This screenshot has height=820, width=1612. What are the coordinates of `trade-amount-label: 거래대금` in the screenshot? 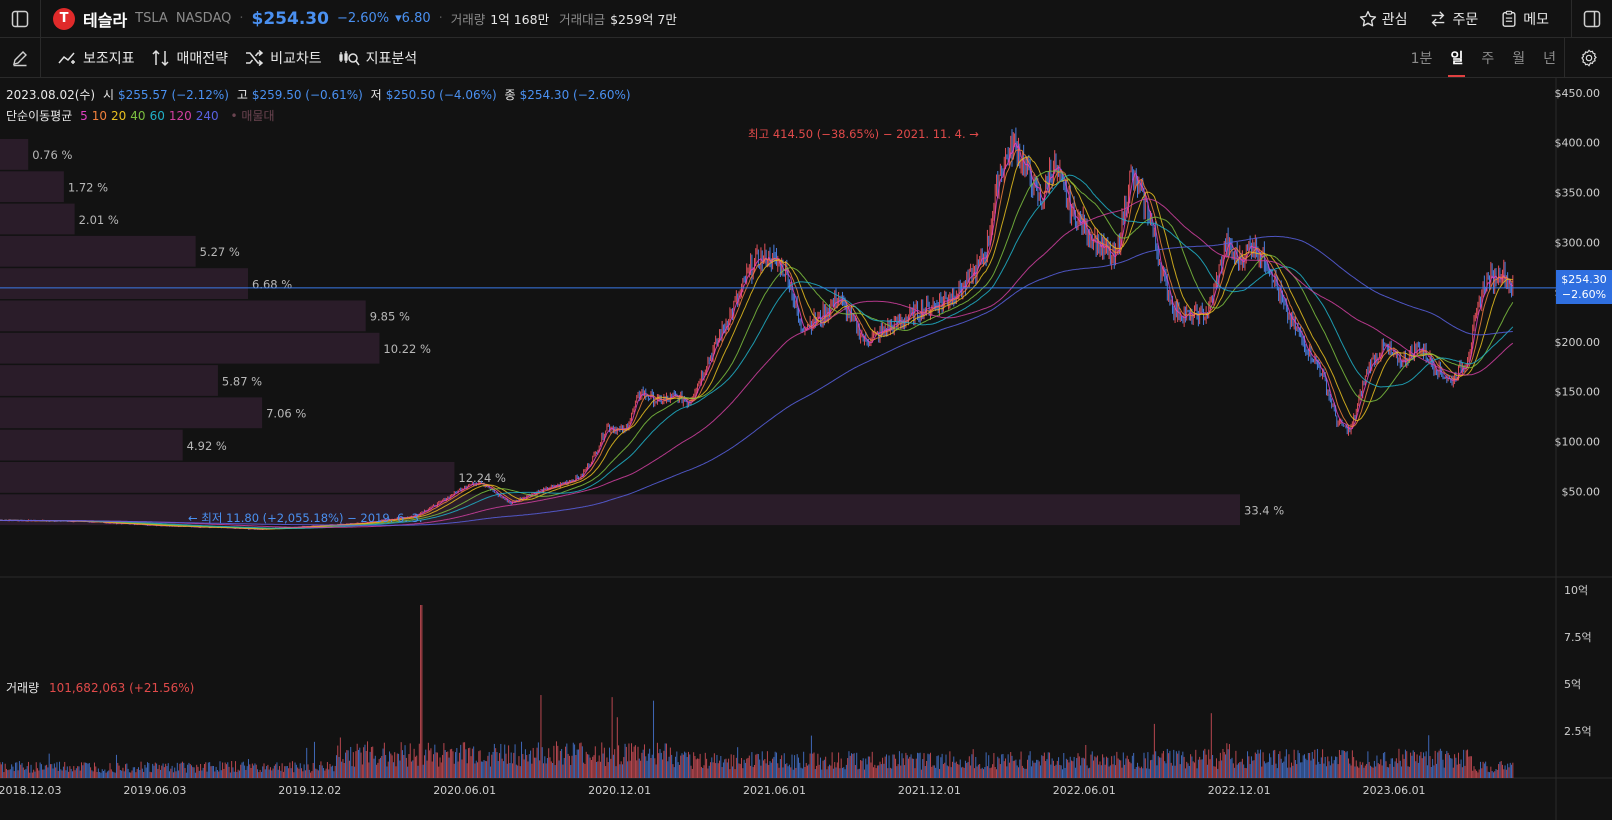 It's located at (582, 19).